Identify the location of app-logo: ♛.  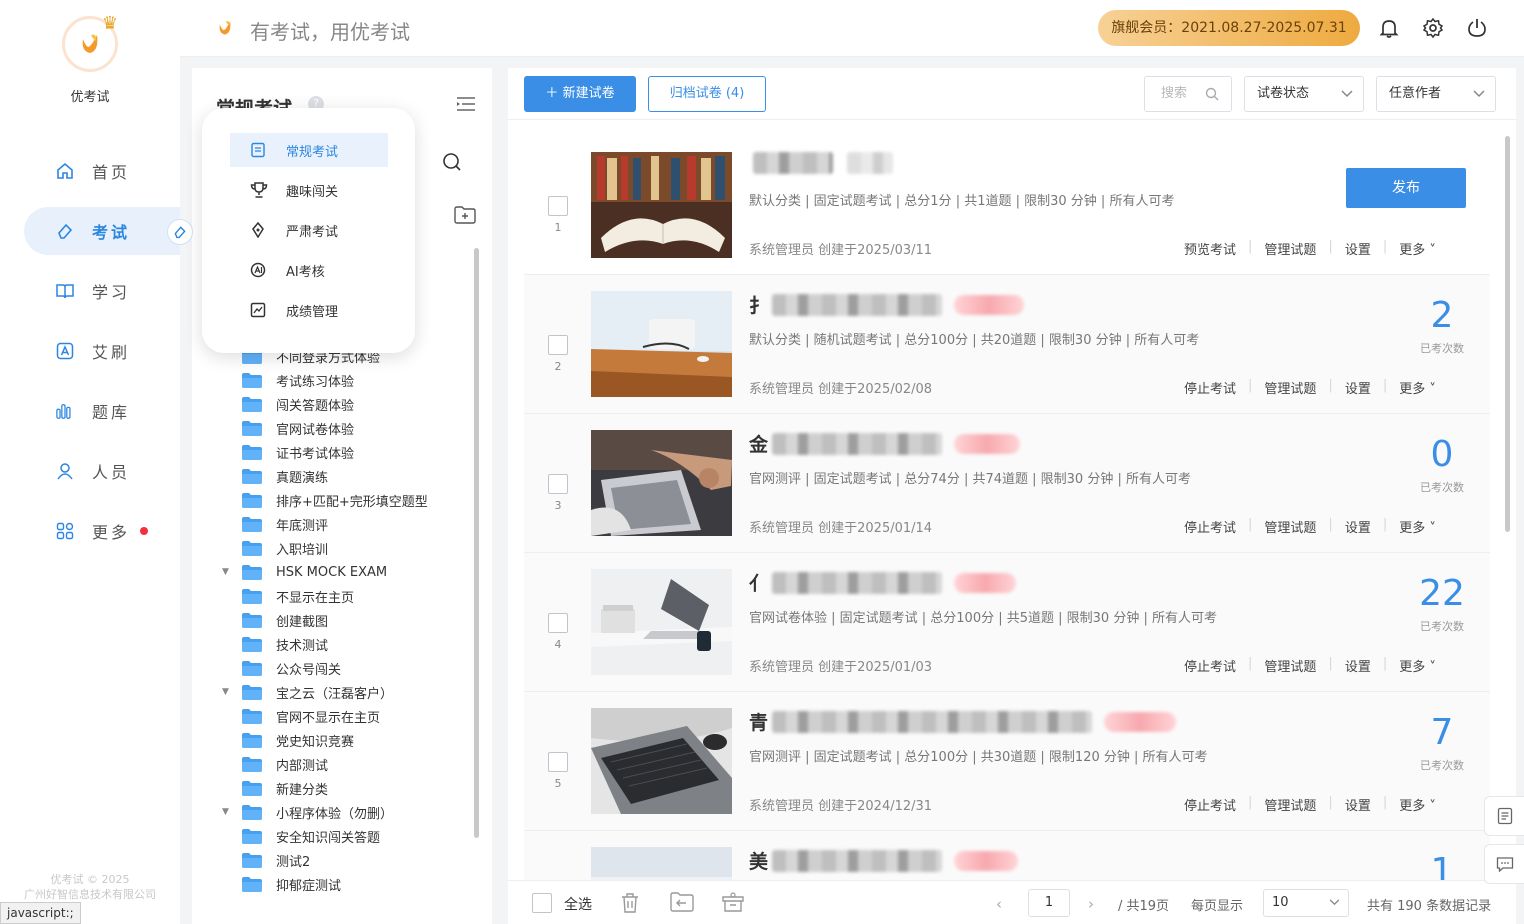
(90, 42).